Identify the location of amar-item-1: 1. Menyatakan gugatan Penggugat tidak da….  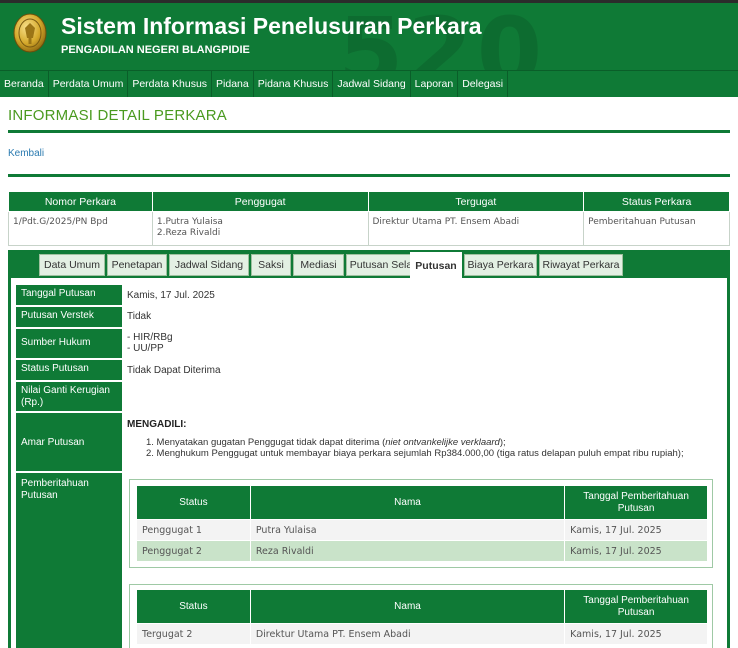
(415, 442).